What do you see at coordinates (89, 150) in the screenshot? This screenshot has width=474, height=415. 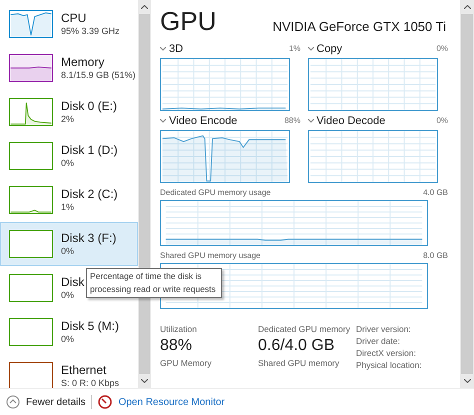 I see `item-name: Disk 1 (D:)` at bounding box center [89, 150].